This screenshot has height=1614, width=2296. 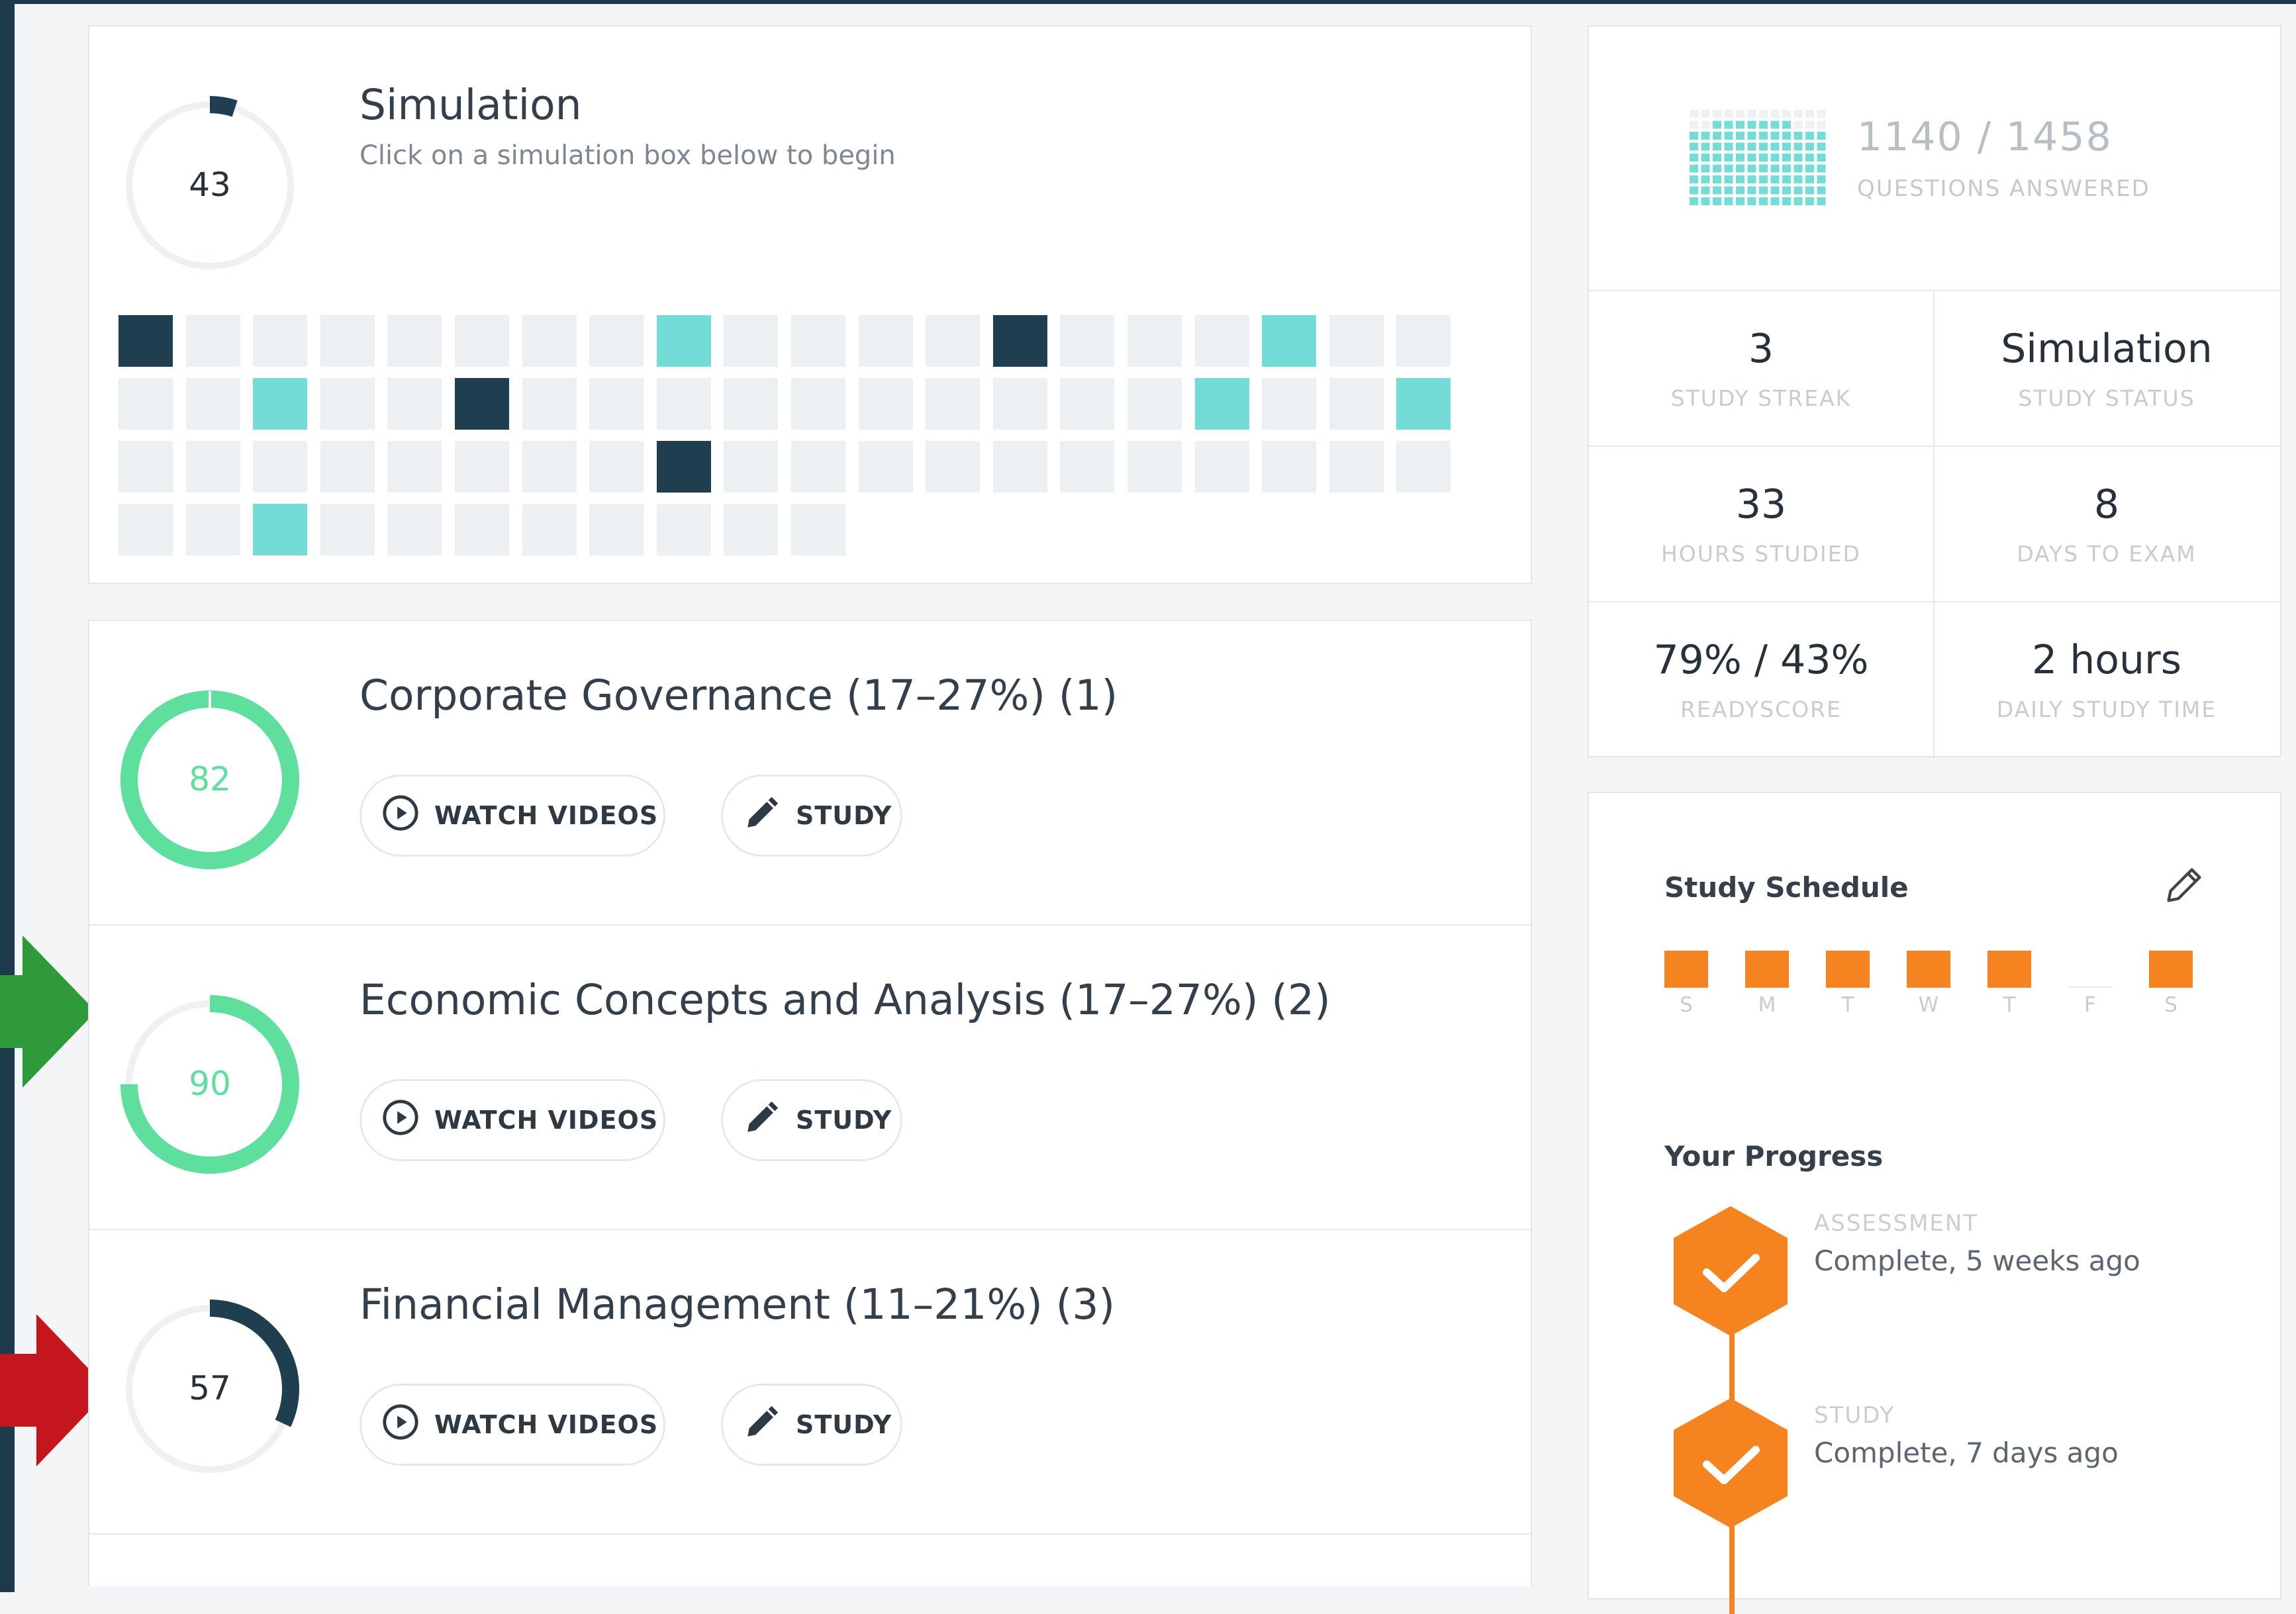 What do you see at coordinates (48, 1012) in the screenshot?
I see `green-arrow-icon` at bounding box center [48, 1012].